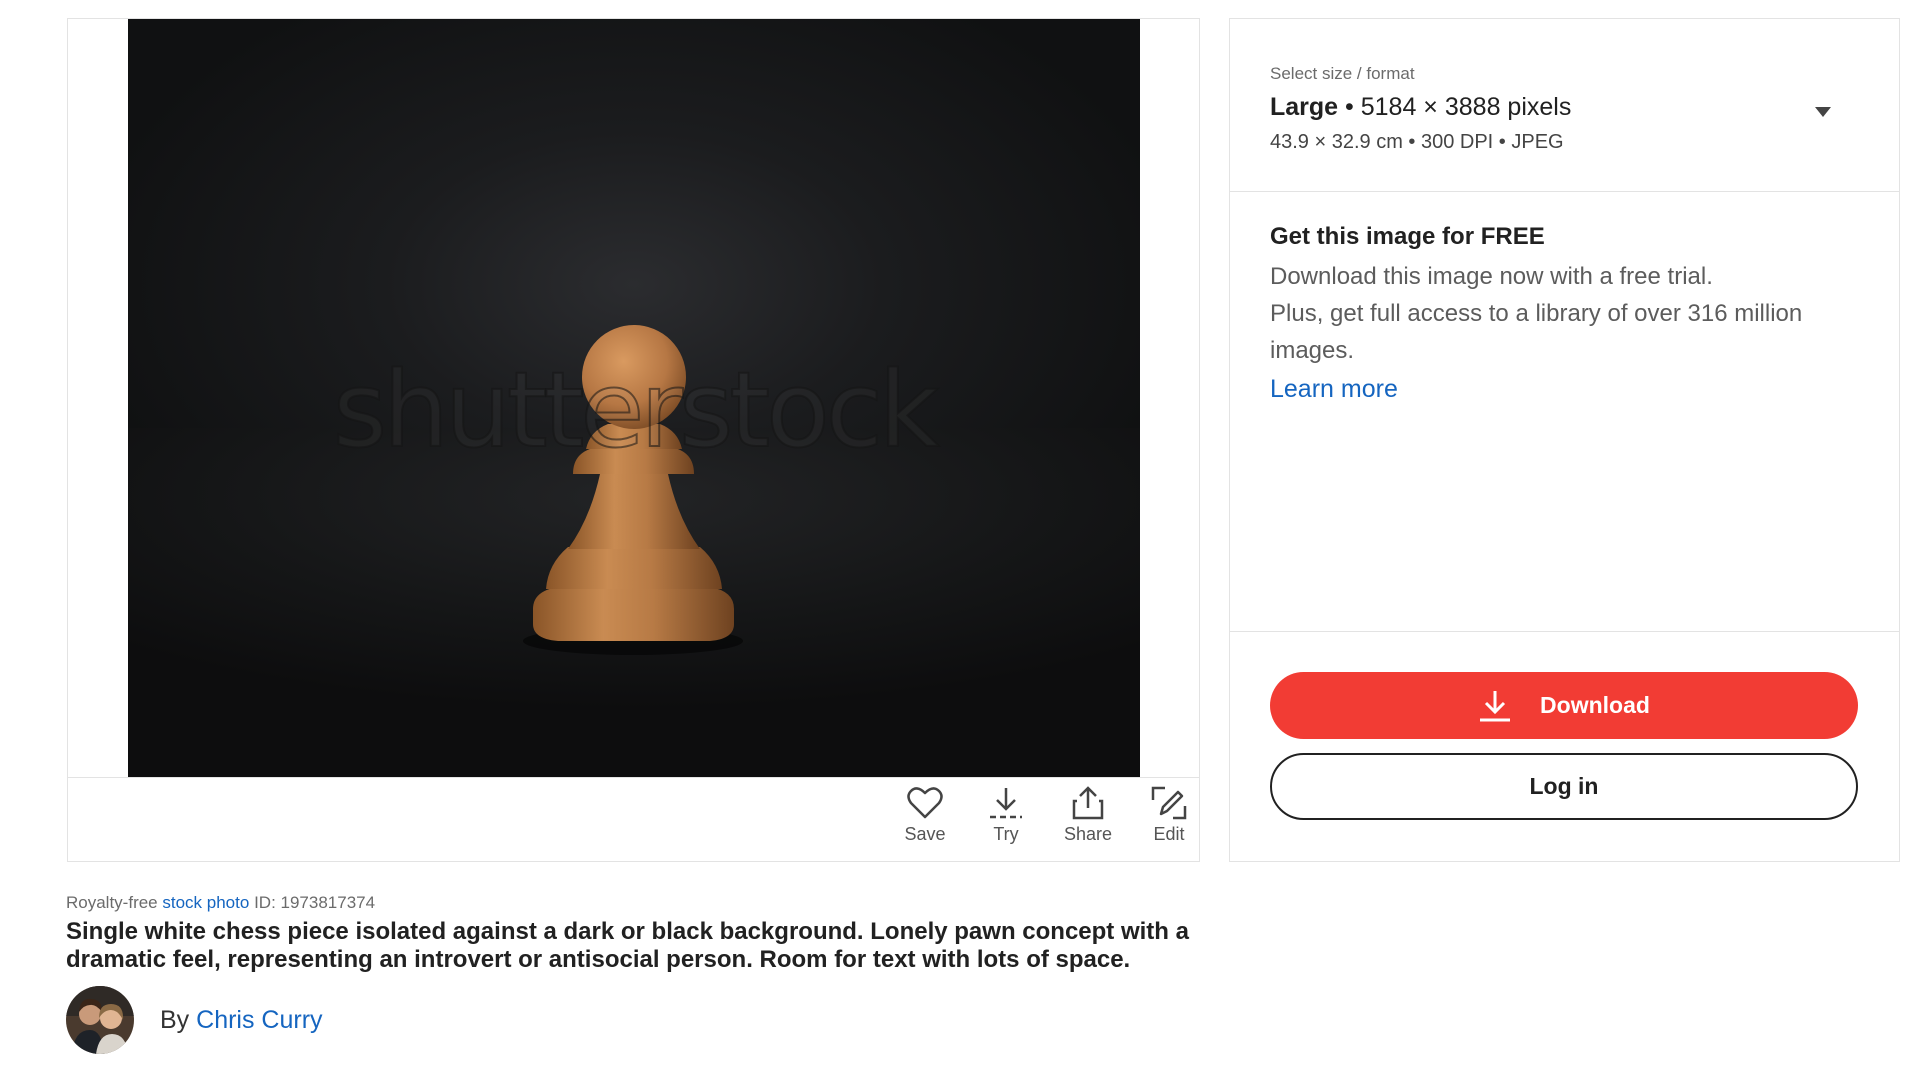  I want to click on author-by-label: By, so click(175, 1019).